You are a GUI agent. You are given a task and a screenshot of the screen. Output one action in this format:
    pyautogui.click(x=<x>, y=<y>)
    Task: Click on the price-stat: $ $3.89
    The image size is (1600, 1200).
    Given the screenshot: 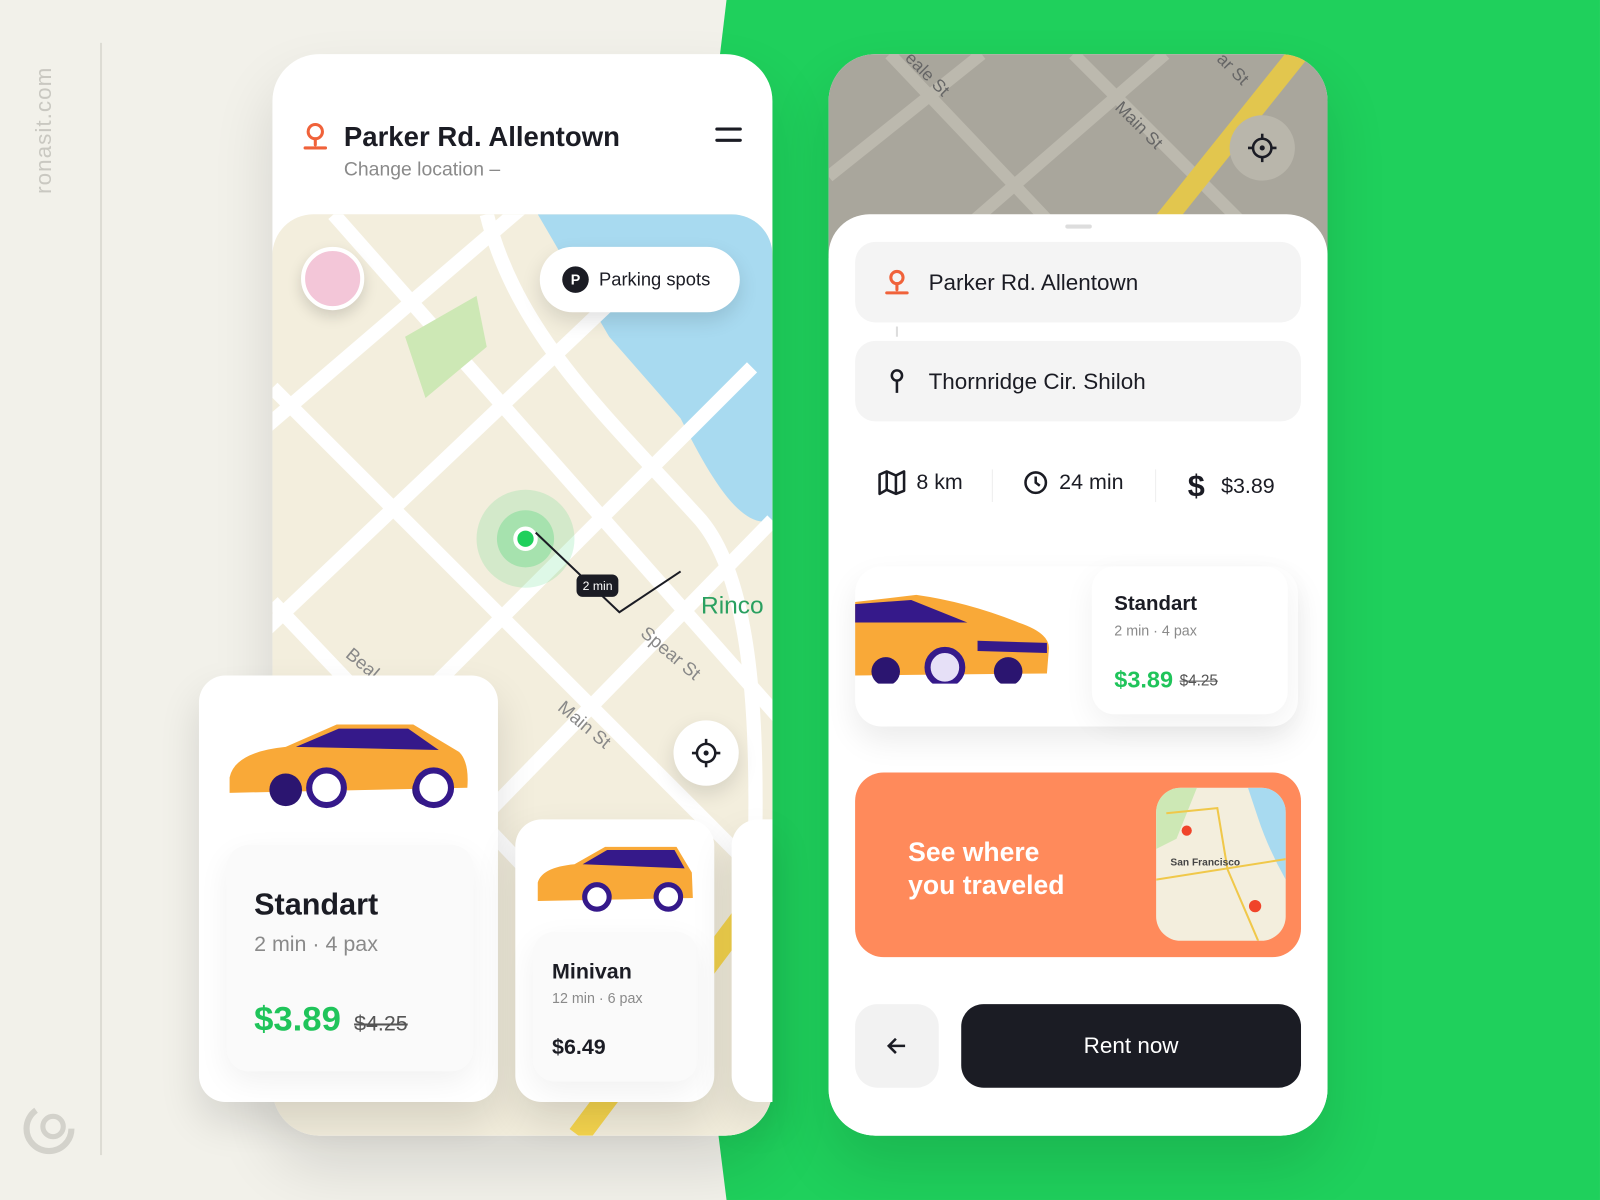 What is the action you would take?
    pyautogui.click(x=1231, y=486)
    